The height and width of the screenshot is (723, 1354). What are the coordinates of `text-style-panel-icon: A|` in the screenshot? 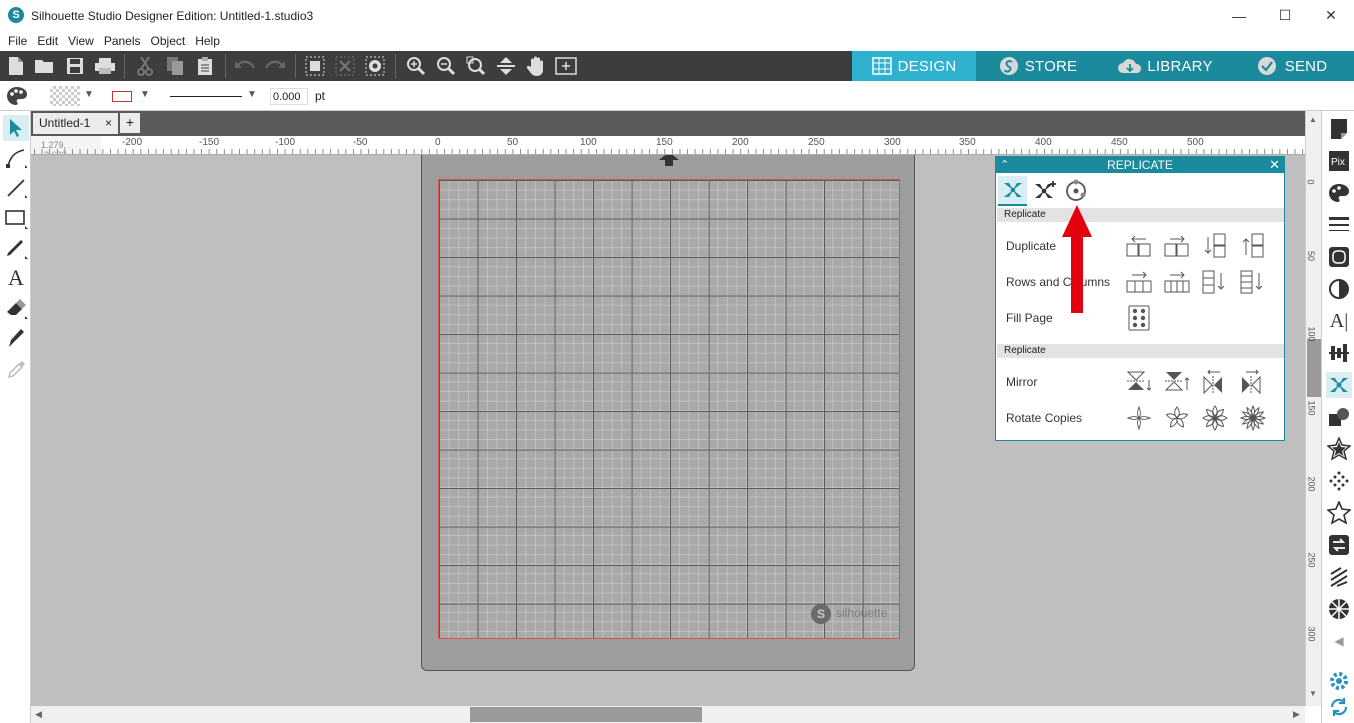 It's located at (1339, 321).